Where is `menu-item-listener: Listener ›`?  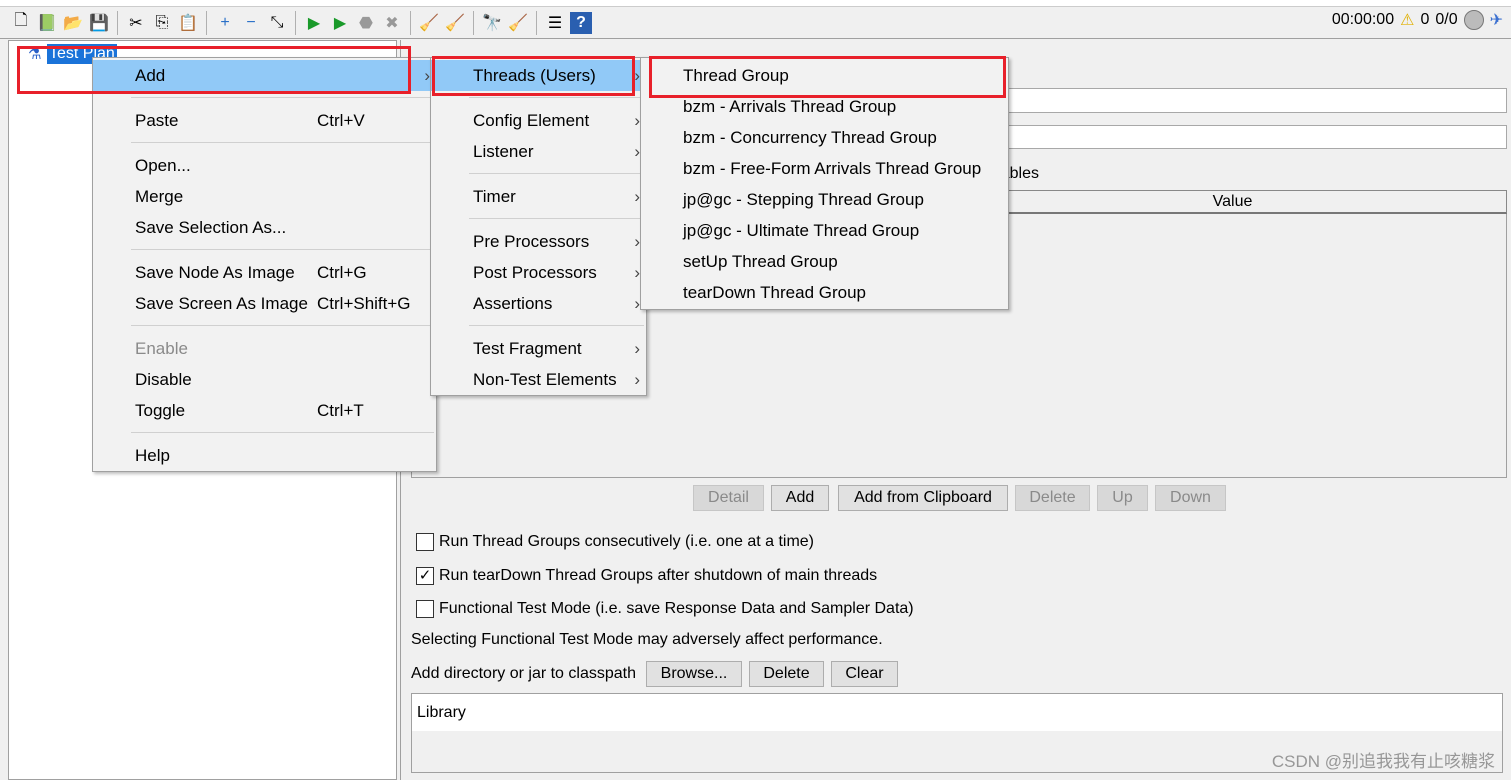
menu-item-listener: Listener › is located at coordinates (538, 151).